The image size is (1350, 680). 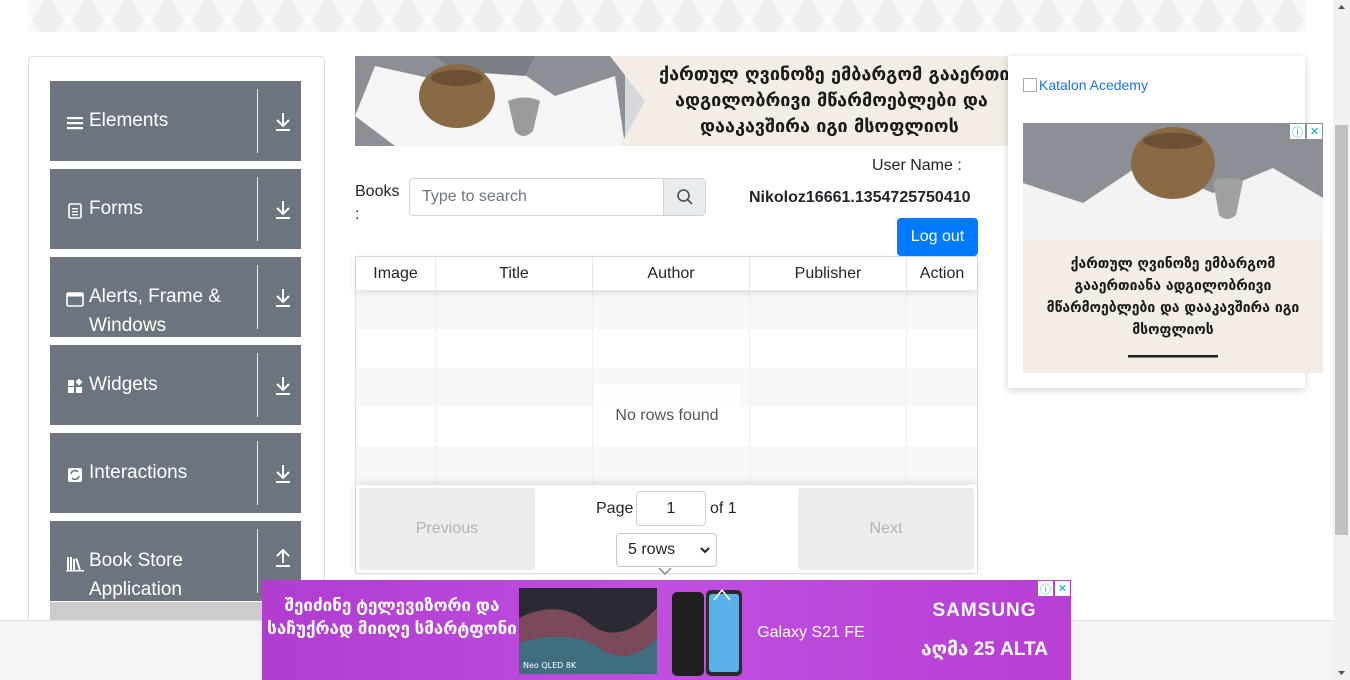 I want to click on page-label: Page, so click(x=615, y=508).